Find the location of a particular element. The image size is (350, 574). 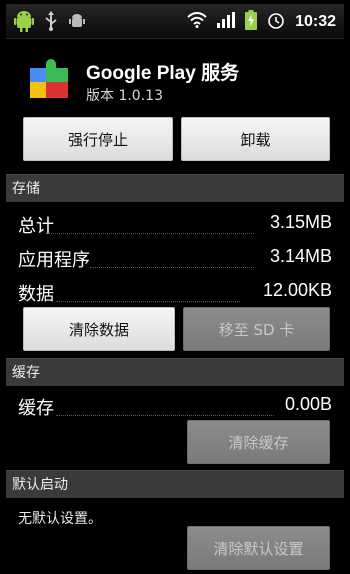

storage-row-data: 数据 12.00KB is located at coordinates (175, 292).